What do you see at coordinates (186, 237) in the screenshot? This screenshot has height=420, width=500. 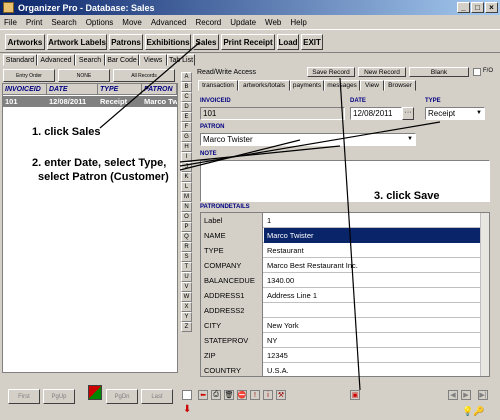 I see `alpha-index-q: Q` at bounding box center [186, 237].